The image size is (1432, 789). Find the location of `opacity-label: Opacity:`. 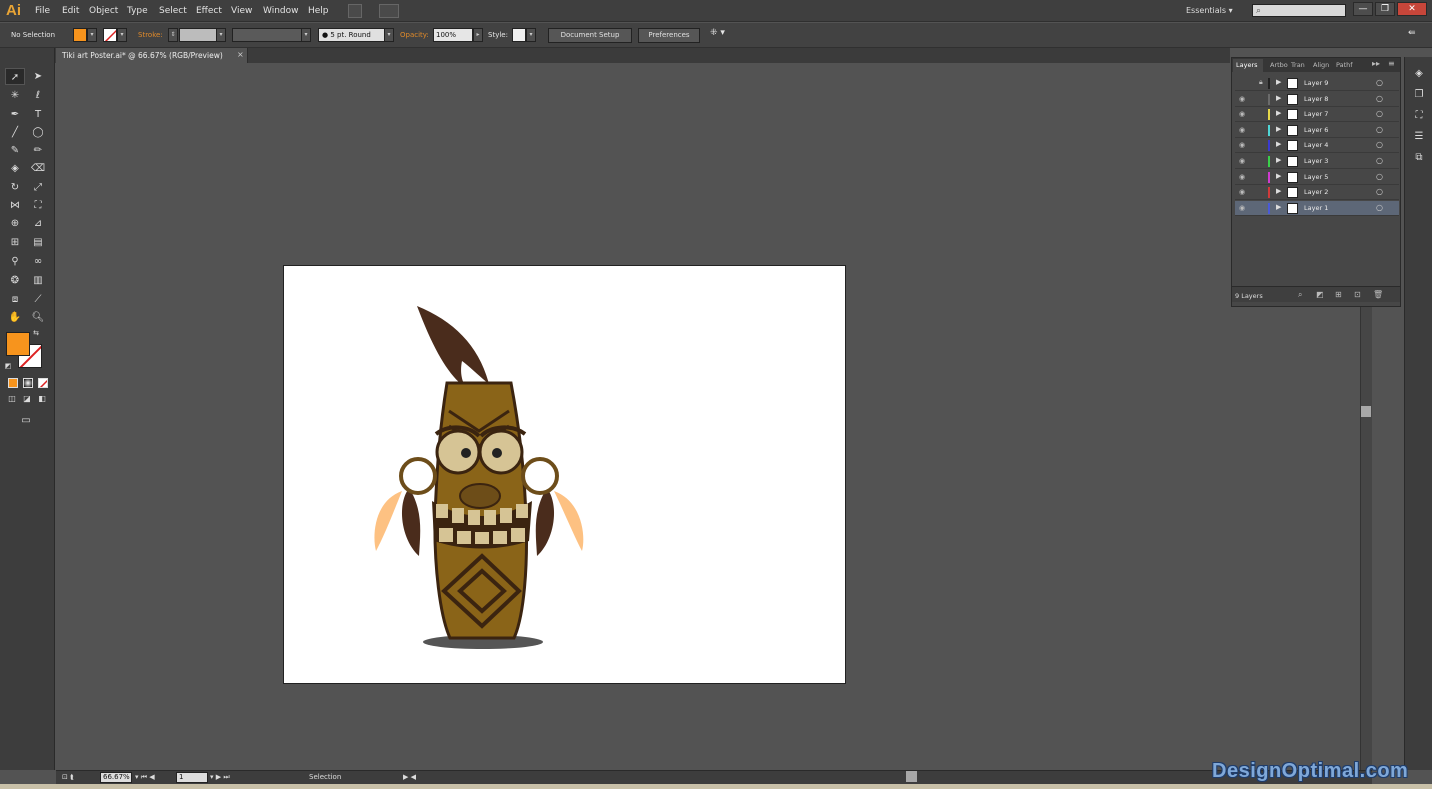

opacity-label: Opacity: is located at coordinates (414, 35).